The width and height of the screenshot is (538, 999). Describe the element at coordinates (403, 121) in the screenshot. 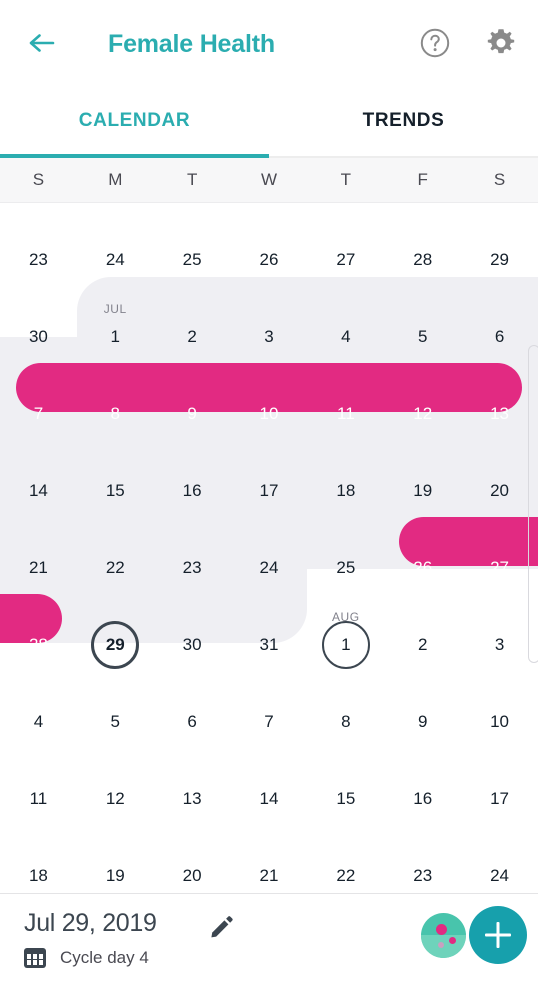

I see `tab-trends: TRENDS` at that location.